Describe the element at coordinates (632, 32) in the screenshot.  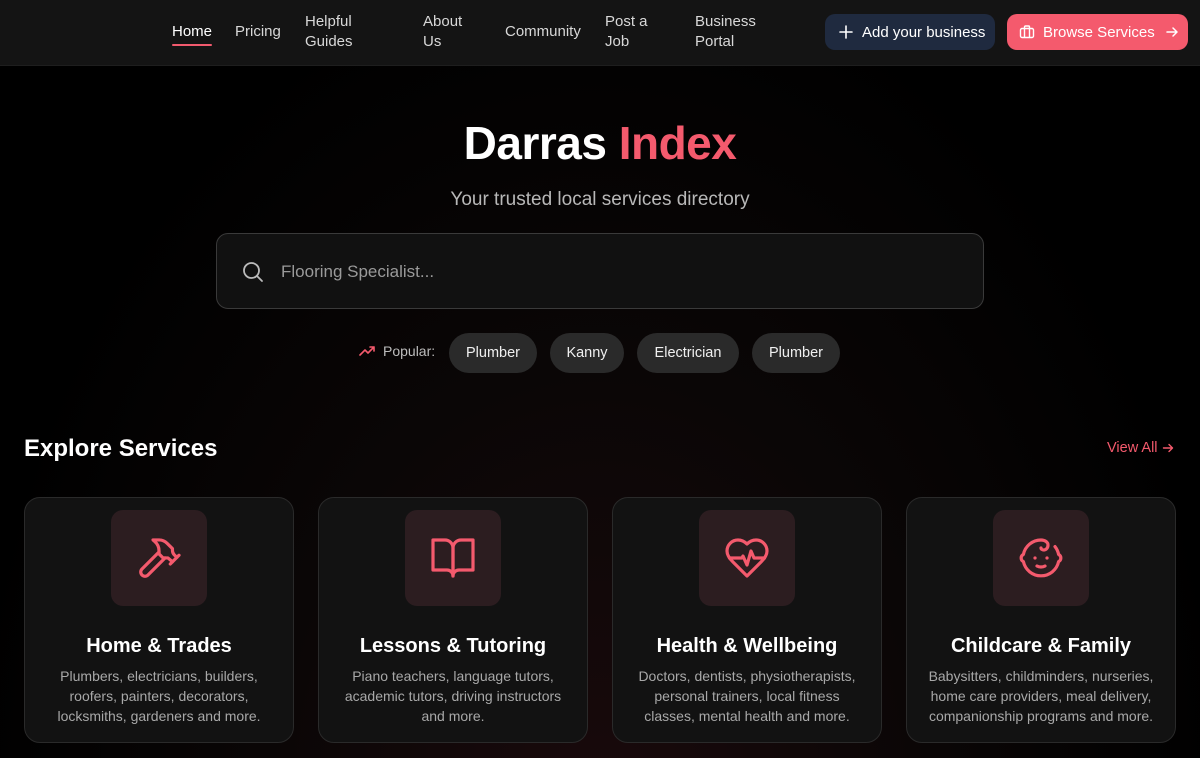
I see `nav-link-post-a-job: Post a Job` at that location.